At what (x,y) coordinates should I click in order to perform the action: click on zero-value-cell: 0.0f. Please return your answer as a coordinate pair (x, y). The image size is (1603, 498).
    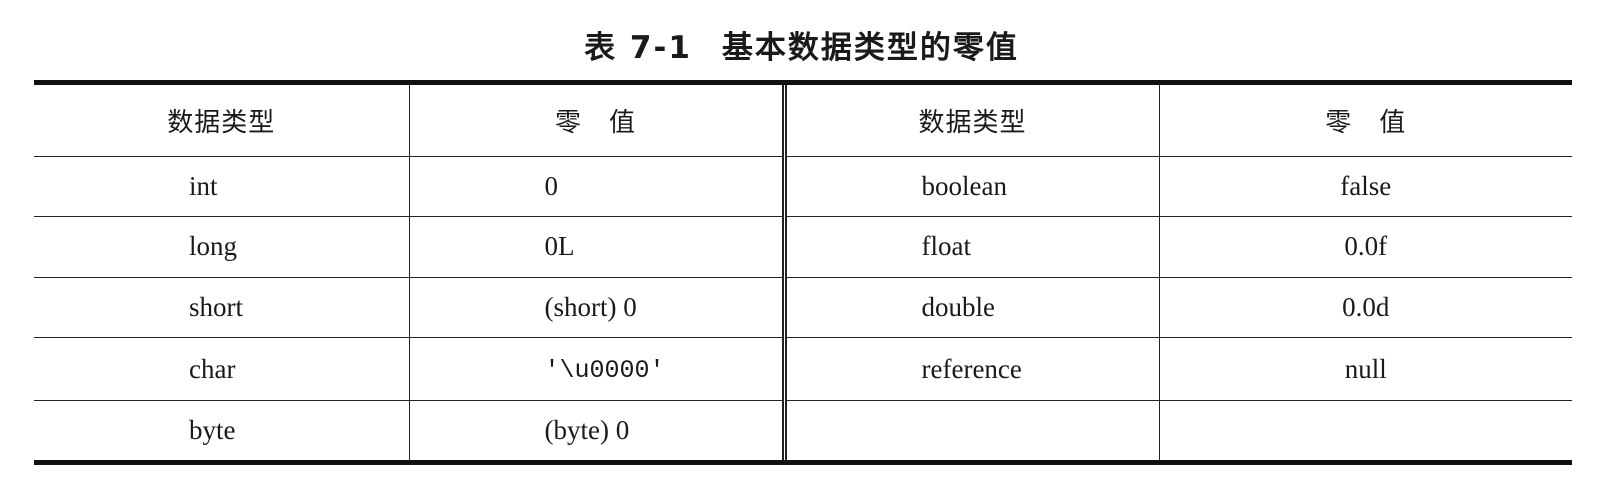
    Looking at the image, I should click on (1365, 247).